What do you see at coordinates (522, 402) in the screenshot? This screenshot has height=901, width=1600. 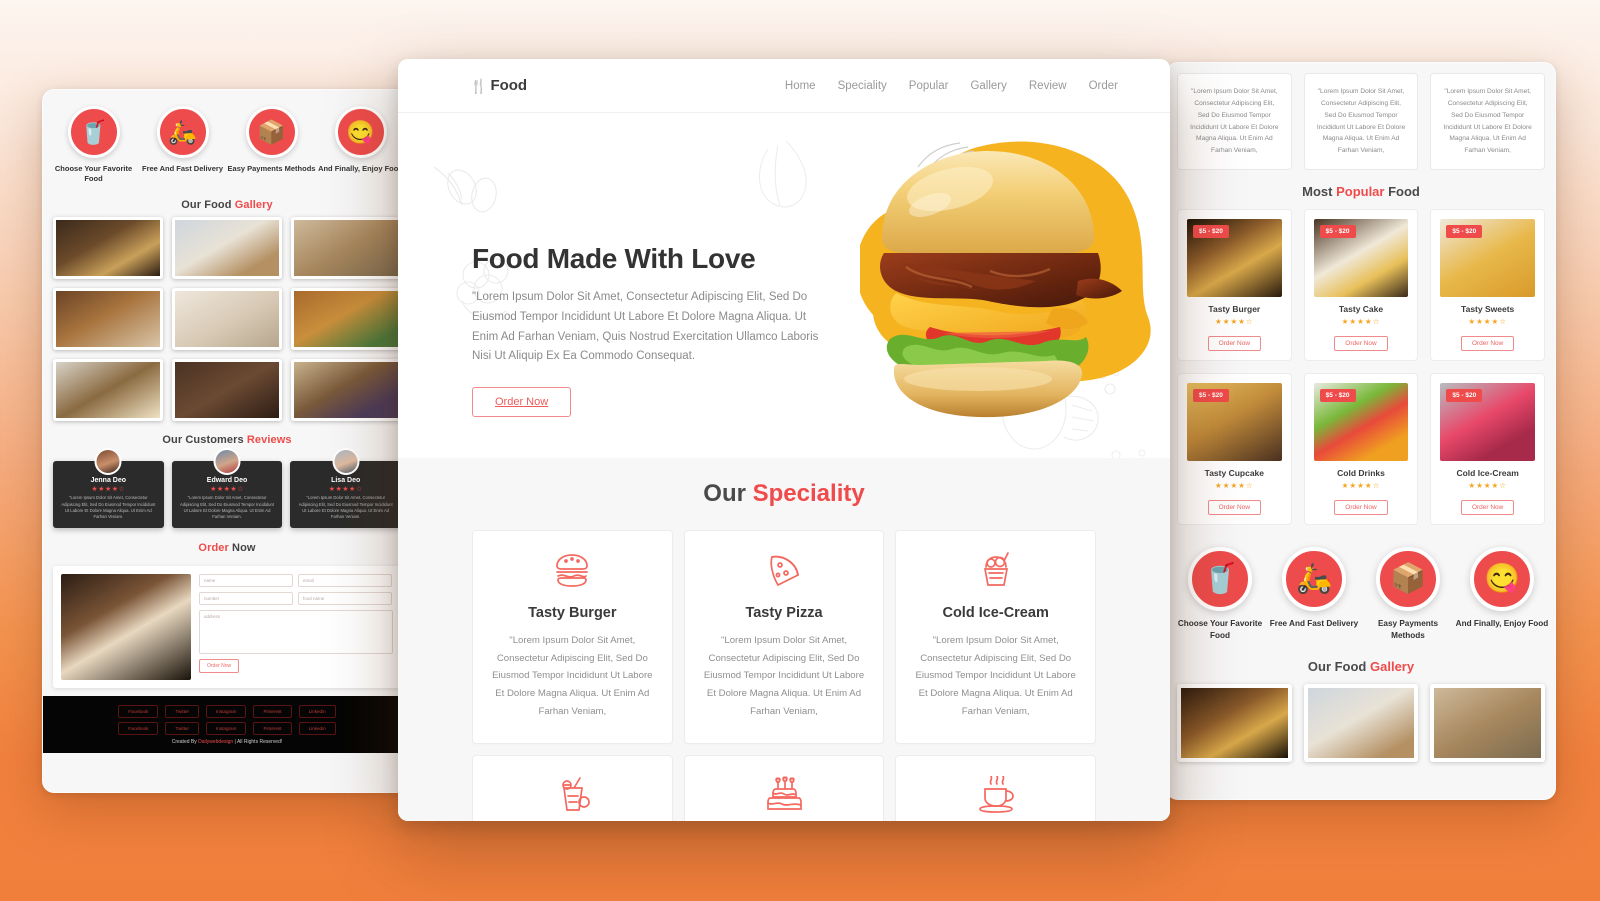 I see `hero-order-now-button: Order Now` at bounding box center [522, 402].